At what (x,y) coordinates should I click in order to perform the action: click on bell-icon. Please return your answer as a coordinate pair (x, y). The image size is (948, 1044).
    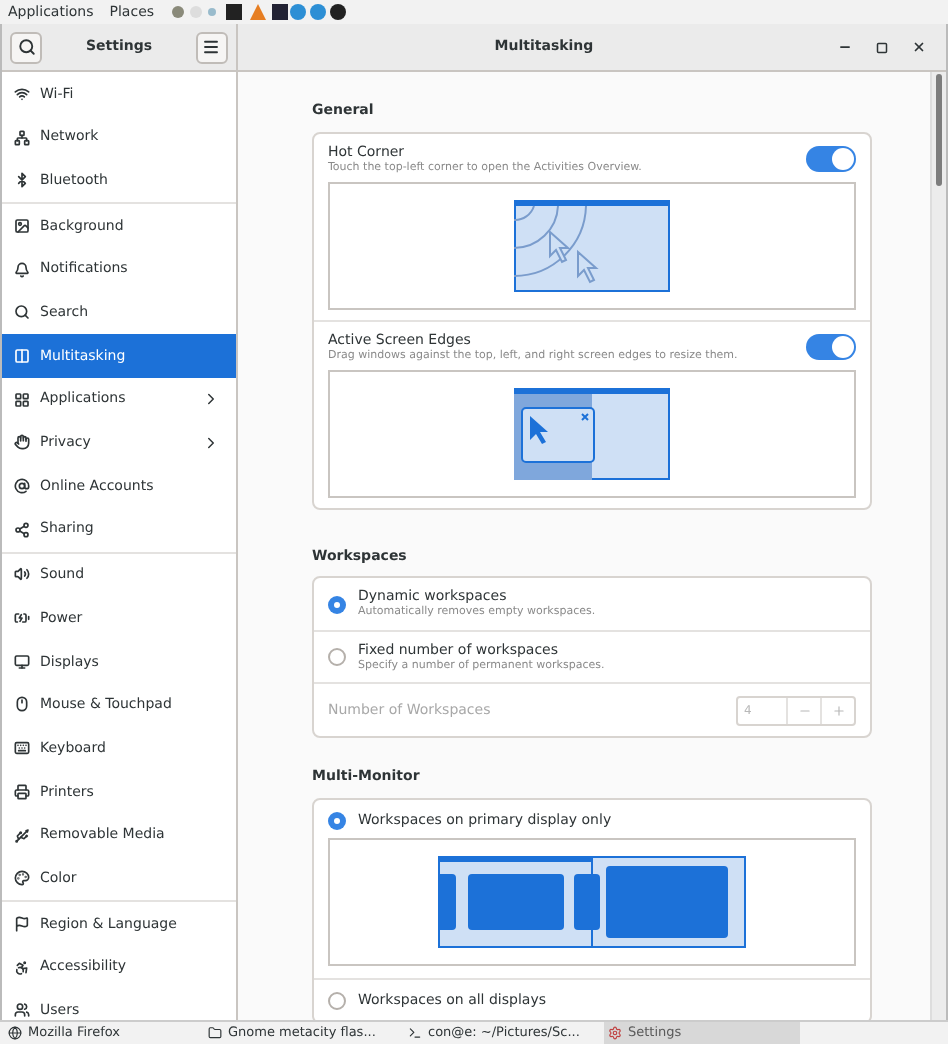
    Looking at the image, I should click on (22, 269).